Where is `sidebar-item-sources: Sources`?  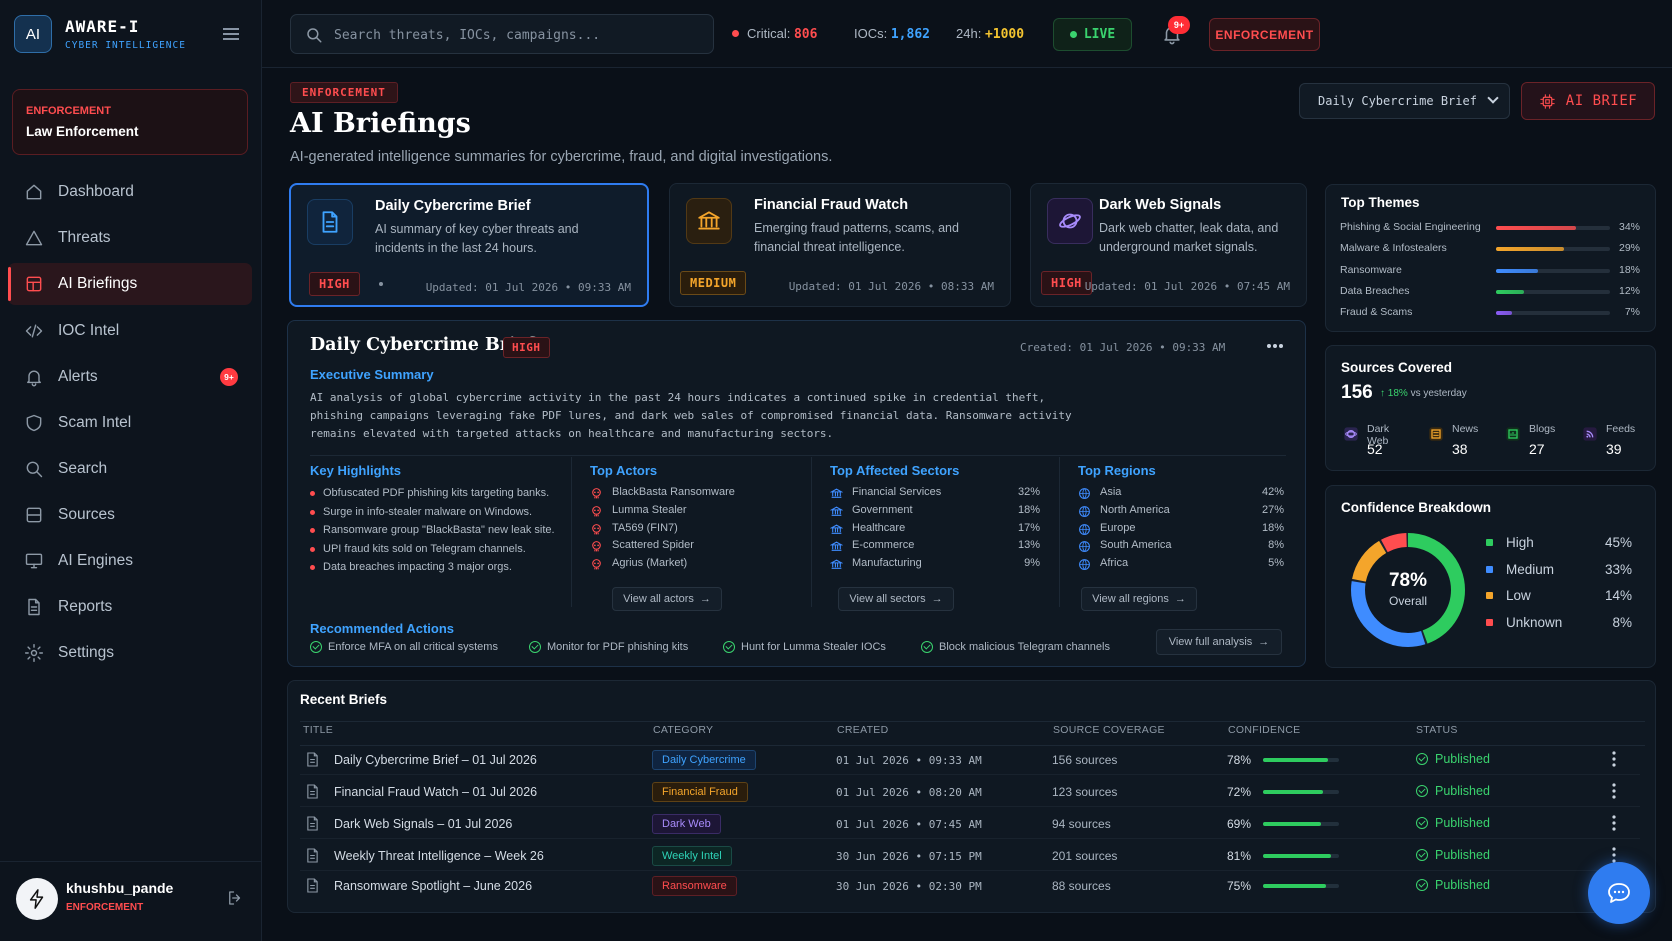
sidebar-item-sources: Sources is located at coordinates (130, 515).